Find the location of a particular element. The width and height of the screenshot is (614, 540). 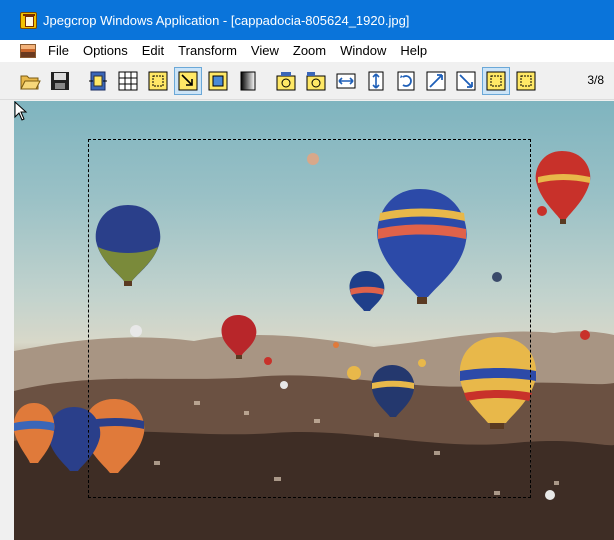

grayscale-icon is located at coordinates (248, 80).